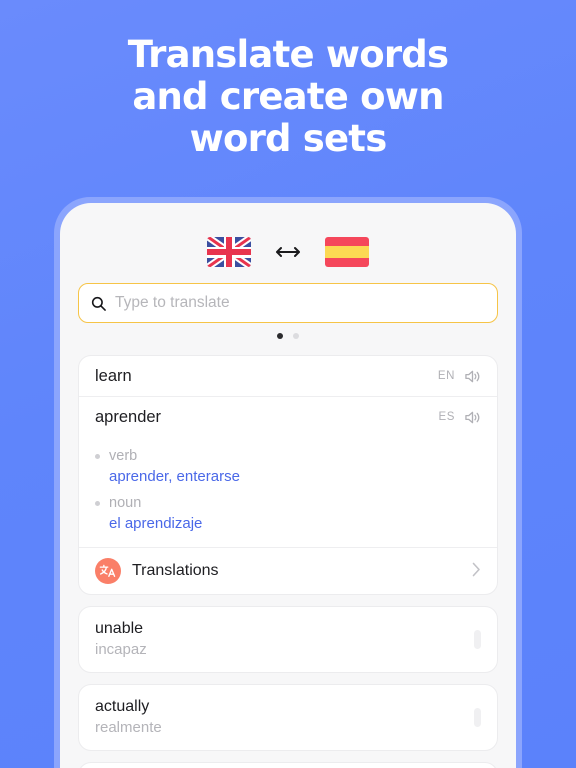  What do you see at coordinates (128, 717) in the screenshot?
I see `vocabulary-word-pair: actually realmente` at bounding box center [128, 717].